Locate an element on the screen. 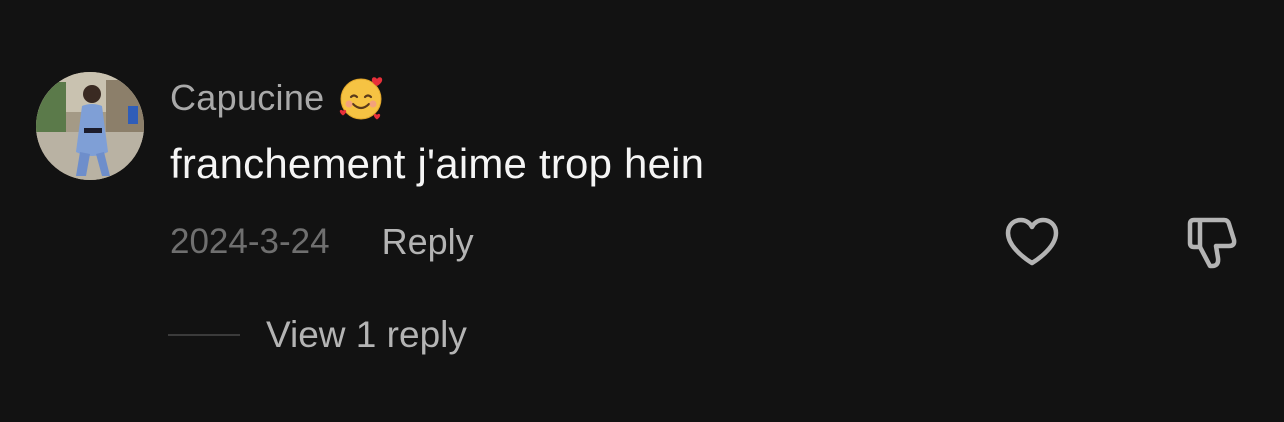 The image size is (1284, 422). username: Capucine is located at coordinates (247, 98).